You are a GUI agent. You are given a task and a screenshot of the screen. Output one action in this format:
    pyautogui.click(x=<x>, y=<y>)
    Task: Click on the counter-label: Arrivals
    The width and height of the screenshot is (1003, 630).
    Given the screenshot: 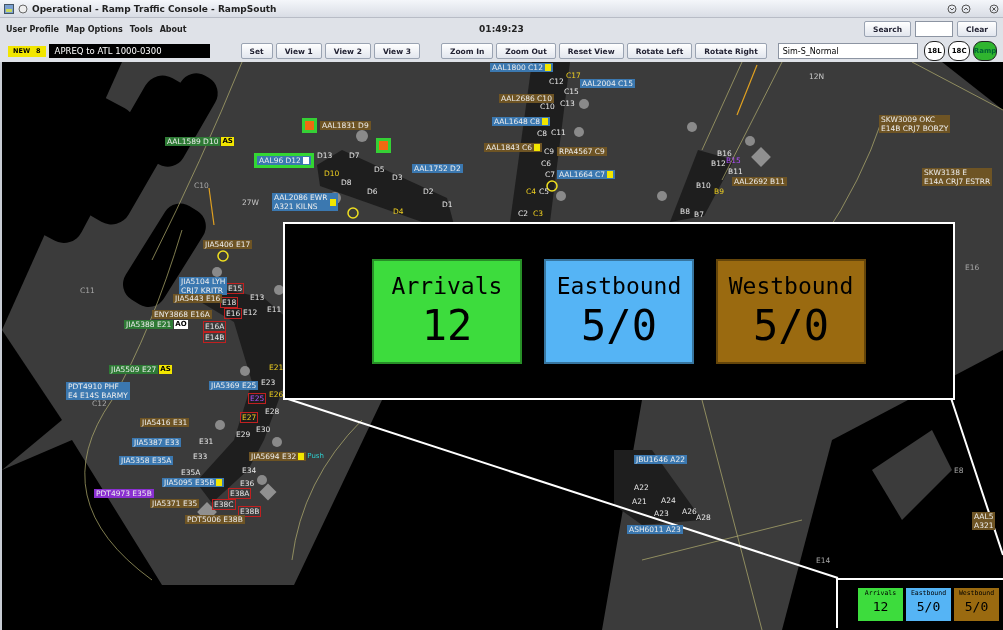 What is the action you would take?
    pyautogui.click(x=447, y=286)
    